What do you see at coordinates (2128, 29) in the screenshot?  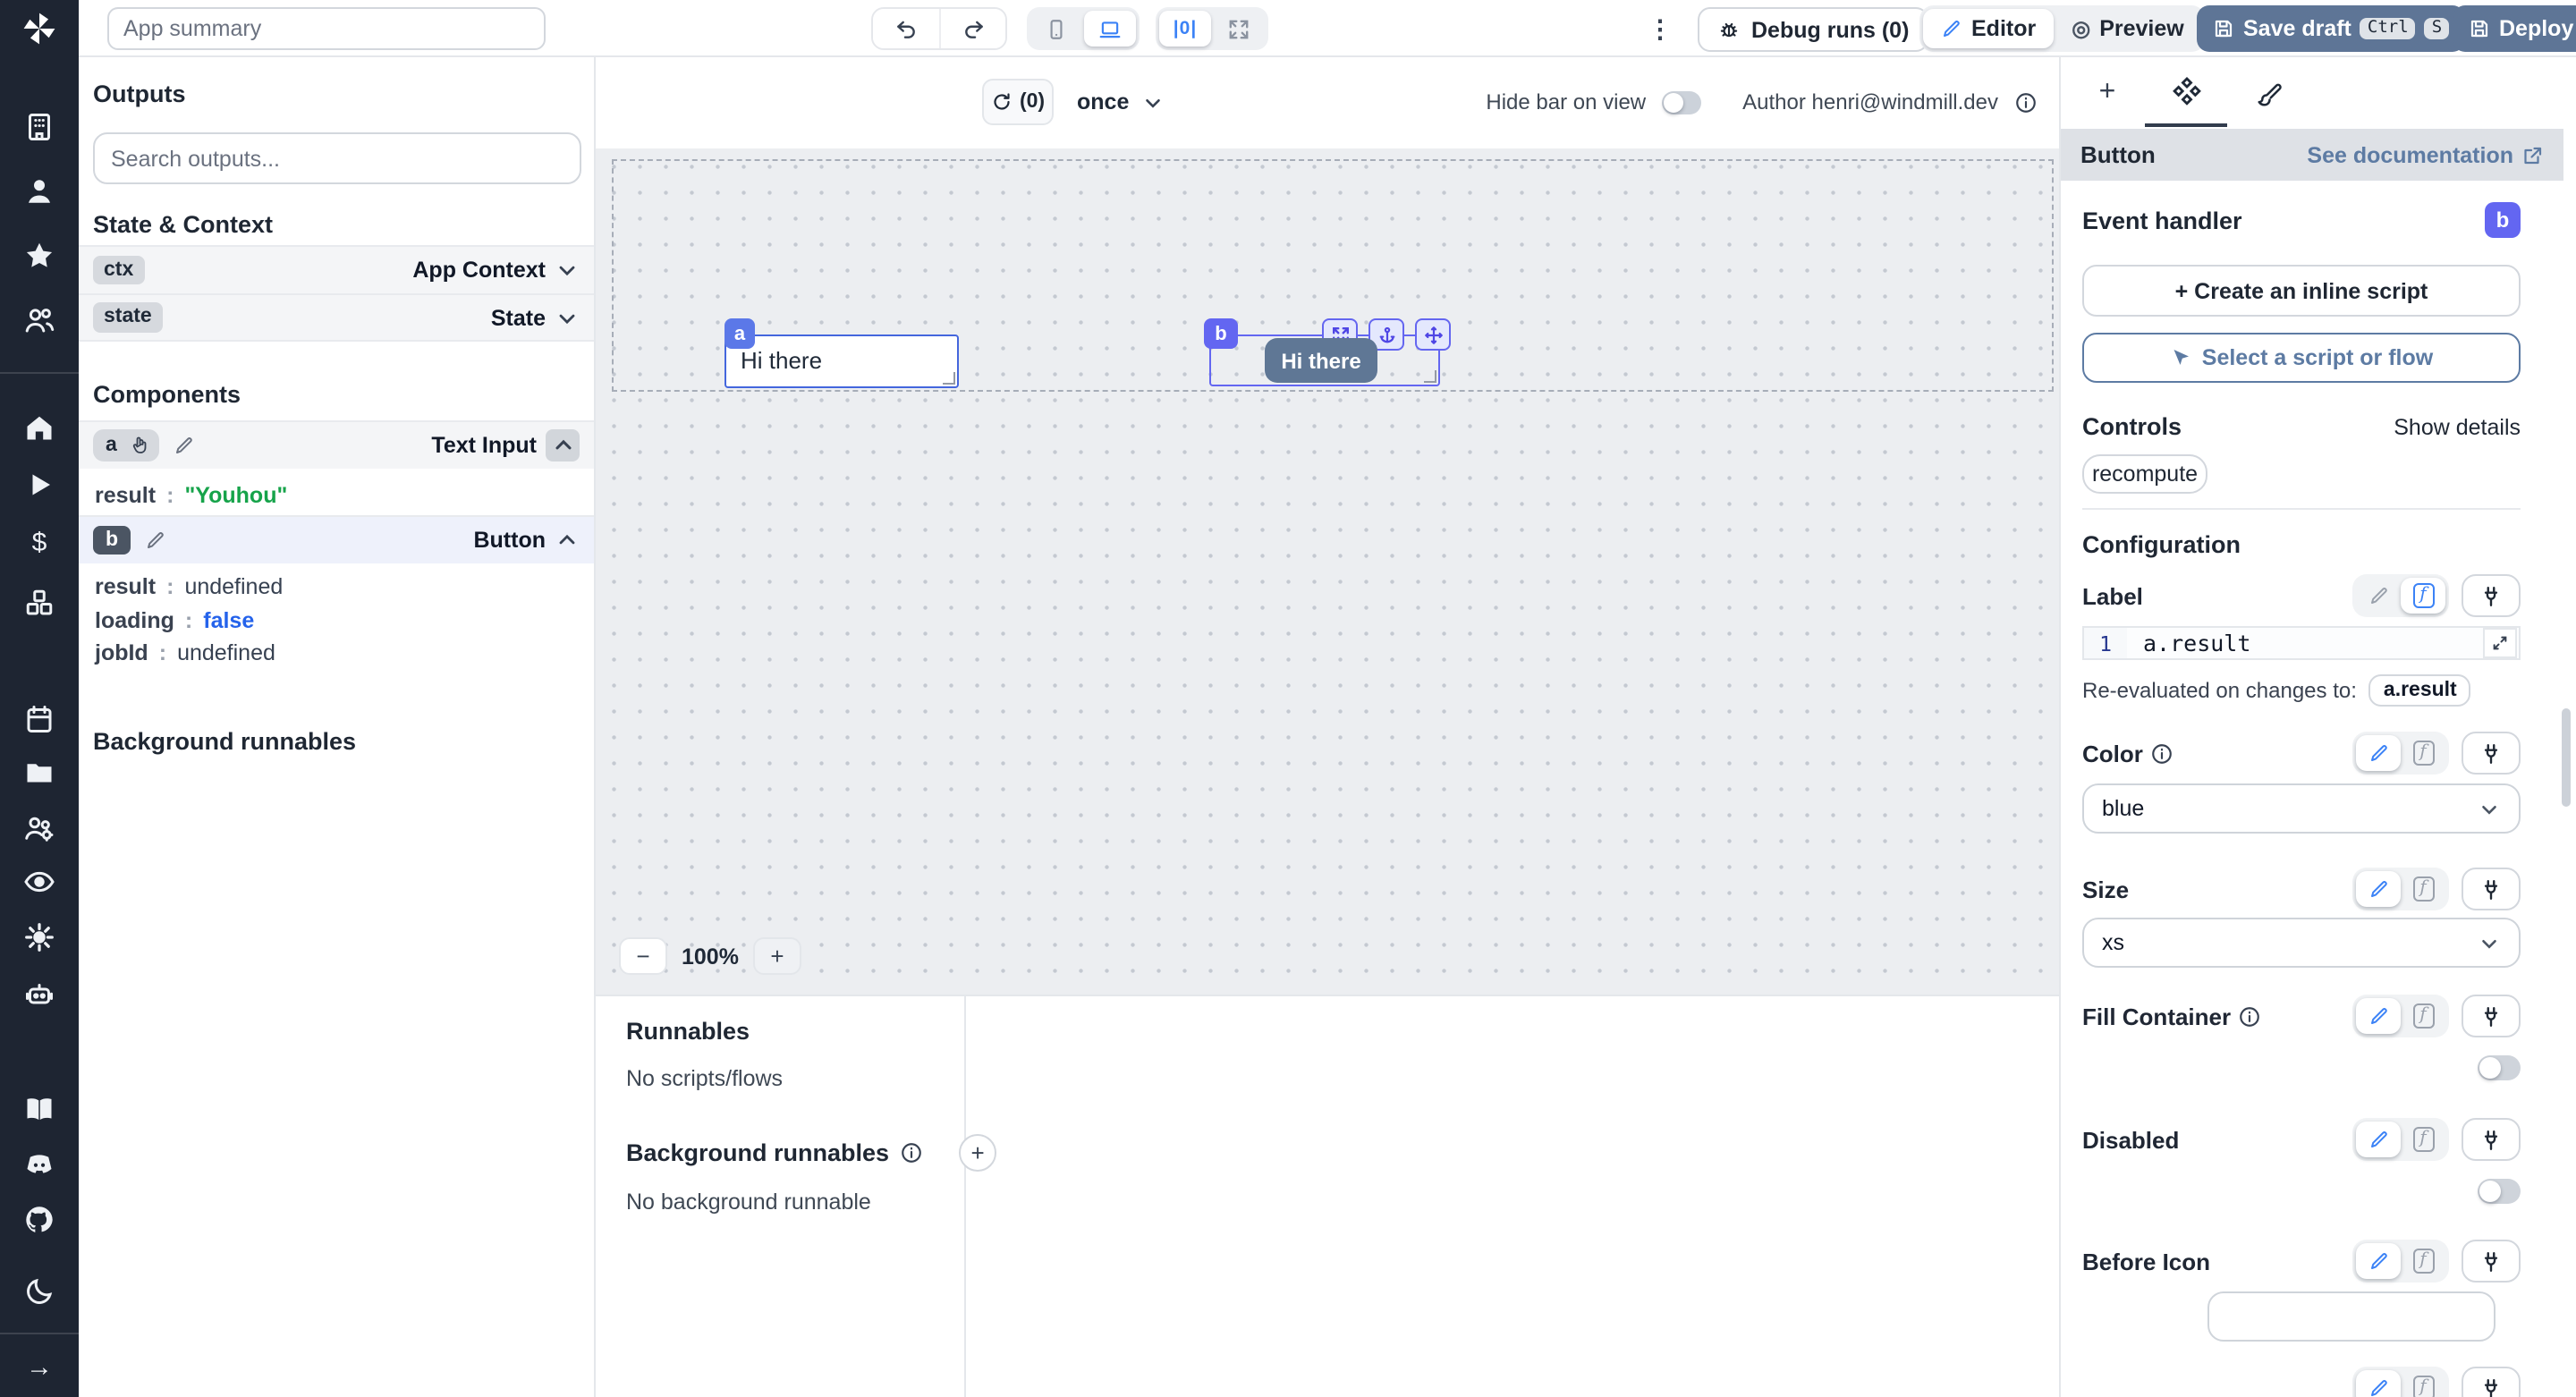 I see `preview-tab: ◎ Preview` at bounding box center [2128, 29].